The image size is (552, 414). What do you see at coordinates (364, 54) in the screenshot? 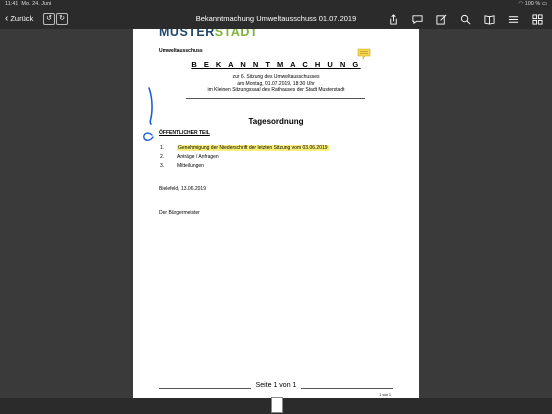
I see `note-annotation-icon` at bounding box center [364, 54].